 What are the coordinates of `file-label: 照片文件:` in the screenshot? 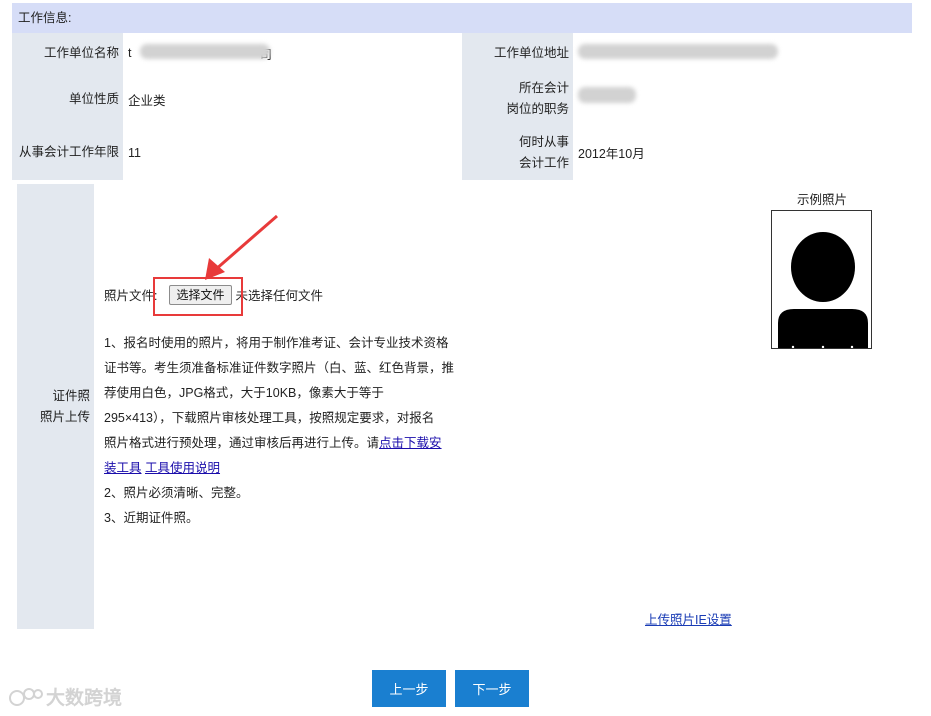 It's located at (131, 296).